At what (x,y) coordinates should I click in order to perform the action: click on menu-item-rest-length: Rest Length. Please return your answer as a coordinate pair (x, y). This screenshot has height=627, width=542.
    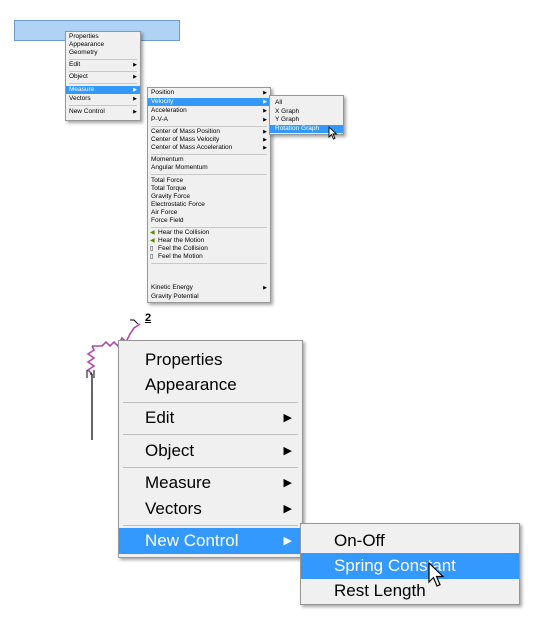
    Looking at the image, I should click on (410, 591).